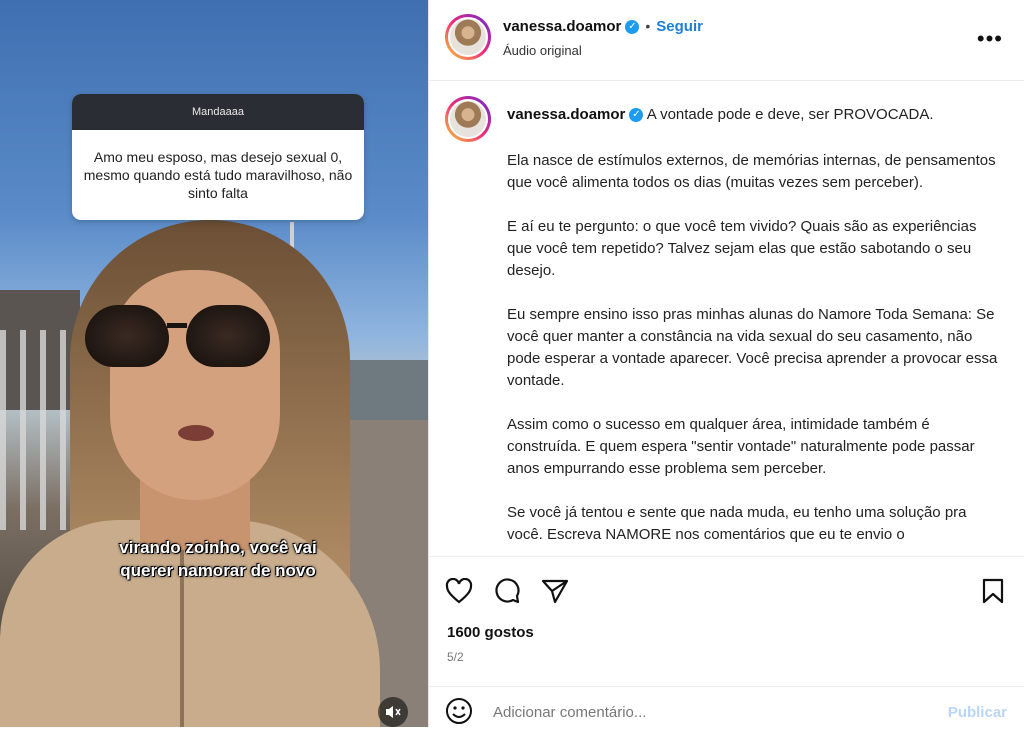 The height and width of the screenshot is (730, 1024). I want to click on header-user-row: vanessa.doamor ✓ • Seguir, so click(603, 27).